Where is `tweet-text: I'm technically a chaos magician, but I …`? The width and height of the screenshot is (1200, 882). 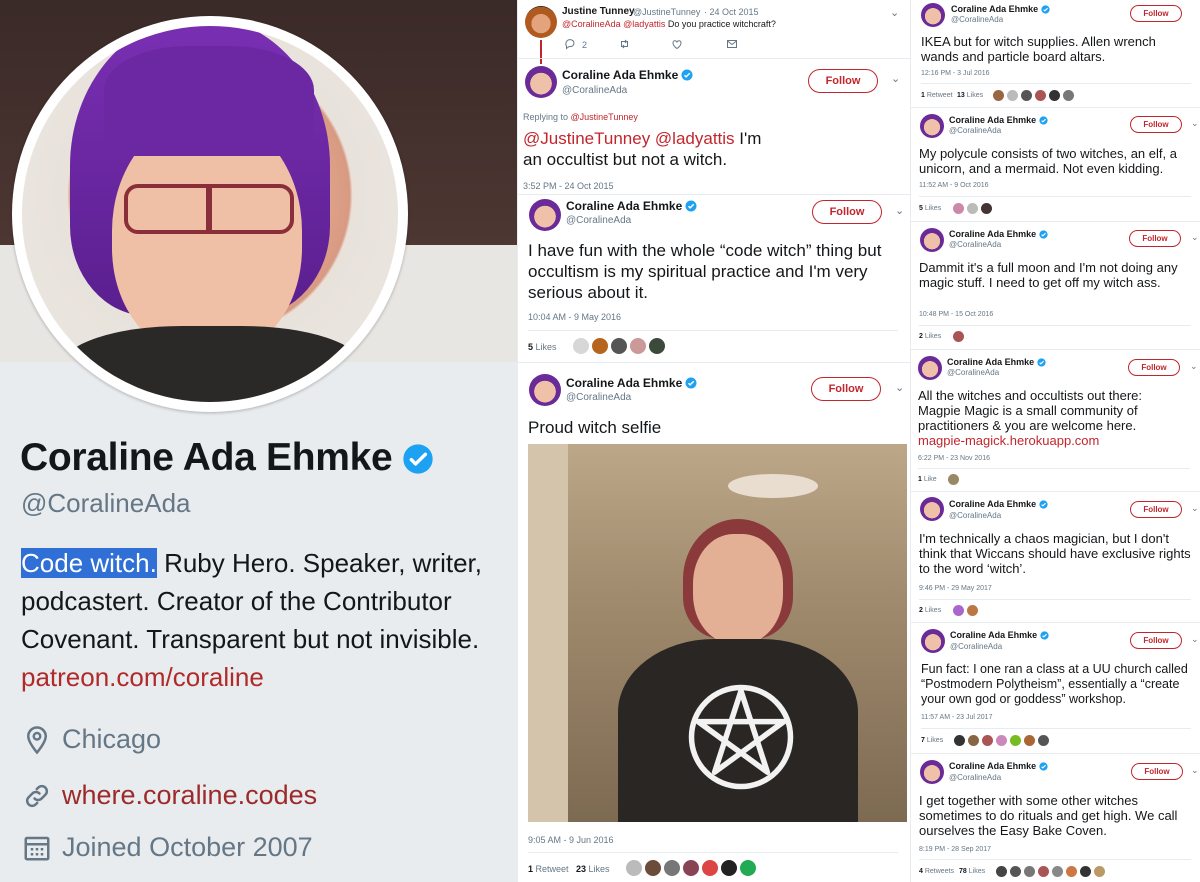 tweet-text: I'm technically a chaos magician, but I … is located at coordinates (1055, 553).